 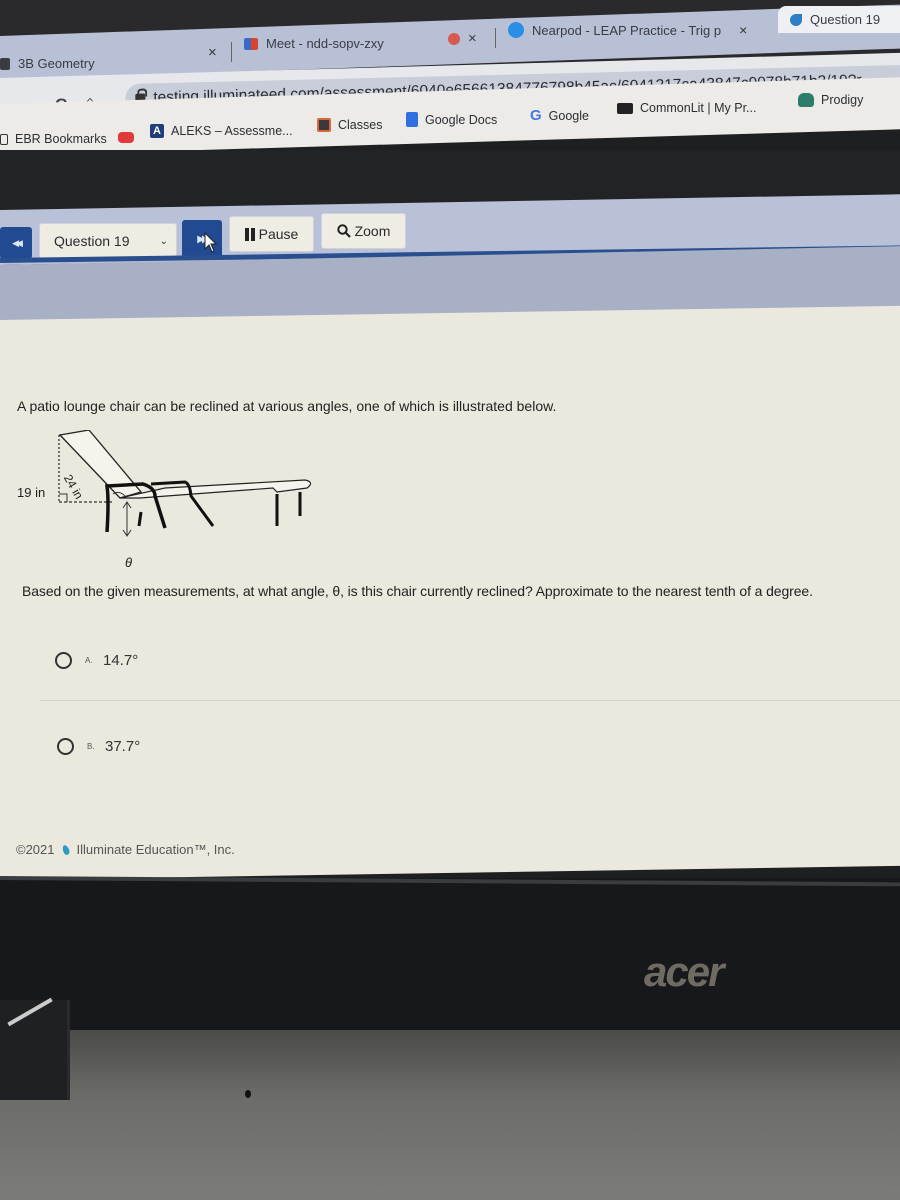 I want to click on chevron-down-icon: ⌄, so click(x=163, y=241).